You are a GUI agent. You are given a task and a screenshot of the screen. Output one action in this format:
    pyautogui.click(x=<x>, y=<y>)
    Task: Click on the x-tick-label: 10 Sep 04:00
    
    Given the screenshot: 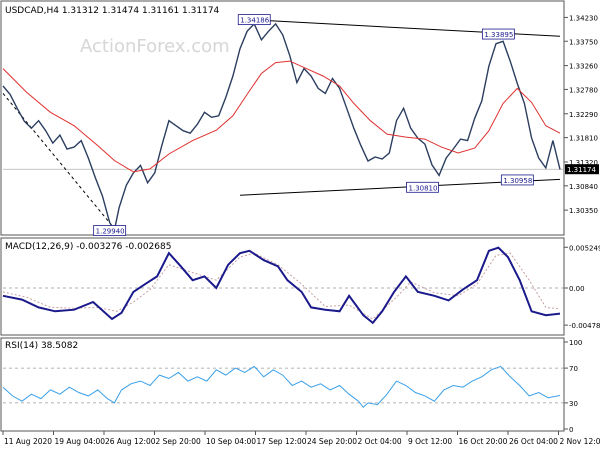 What is the action you would take?
    pyautogui.click(x=231, y=441)
    